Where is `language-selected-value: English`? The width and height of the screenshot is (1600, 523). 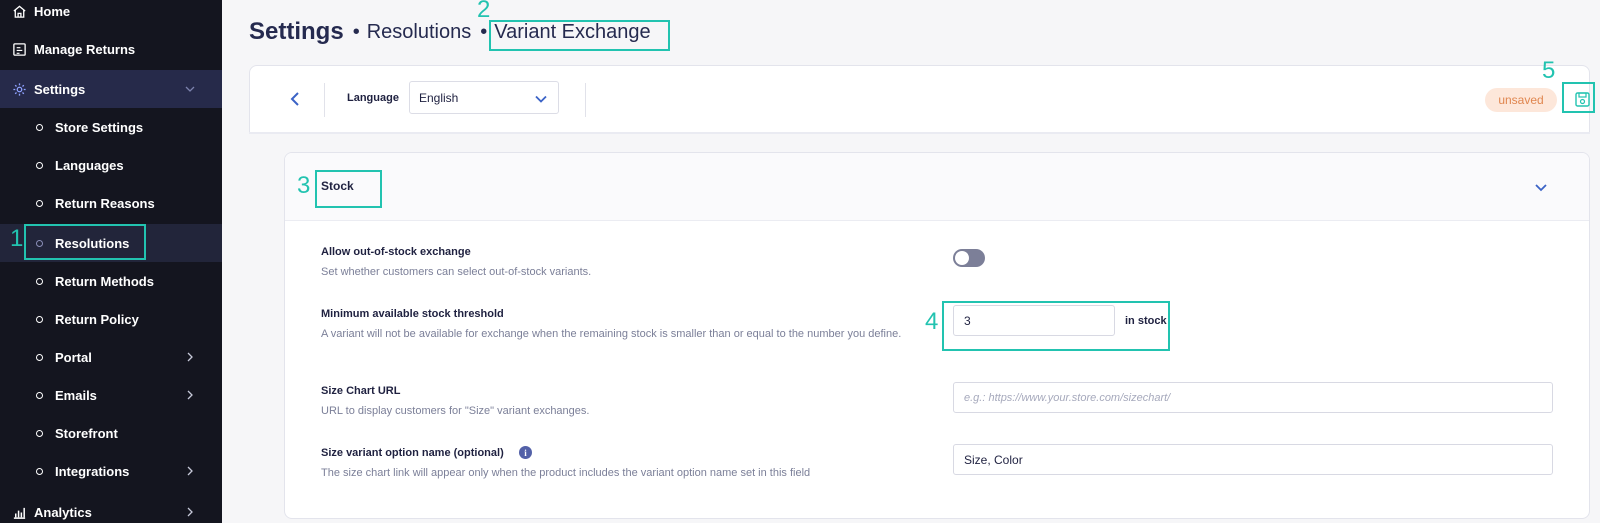
language-selected-value: English is located at coordinates (439, 97).